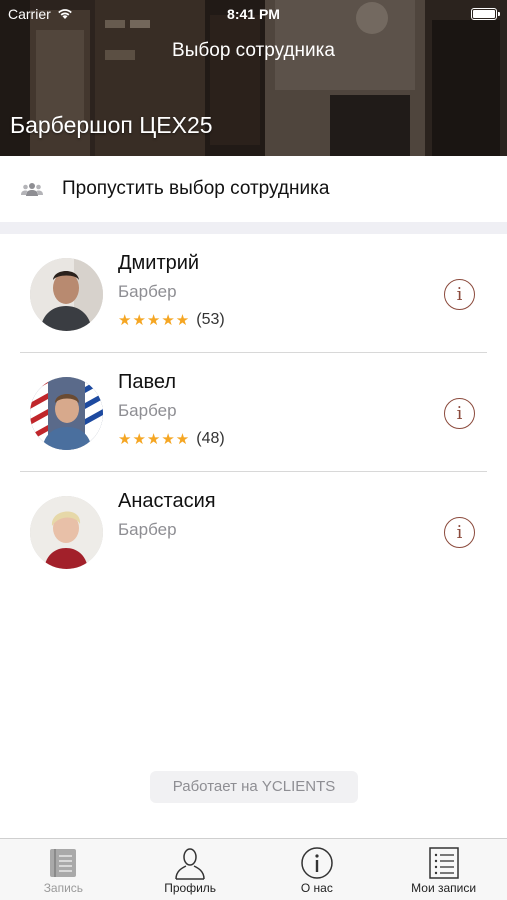  Describe the element at coordinates (254, 787) in the screenshot. I see `powered-by-badge: Работает на YCLIENTS` at that location.